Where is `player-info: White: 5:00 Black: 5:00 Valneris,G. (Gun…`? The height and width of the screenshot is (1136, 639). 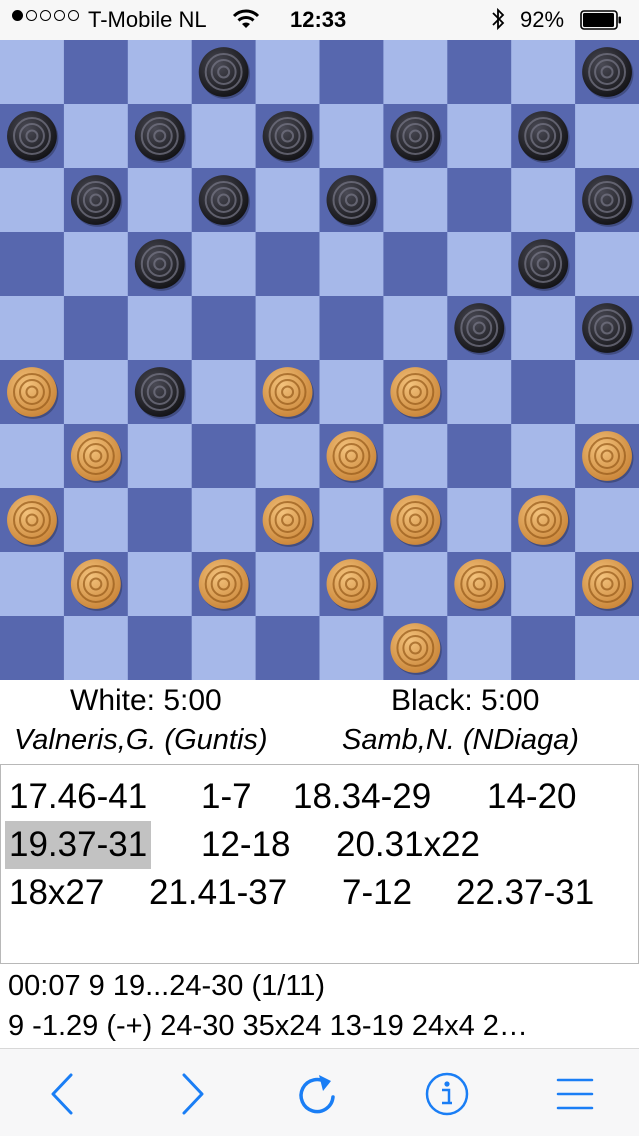
player-info: White: 5:00 Black: 5:00 Valneris,G. (Gun… is located at coordinates (319, 722).